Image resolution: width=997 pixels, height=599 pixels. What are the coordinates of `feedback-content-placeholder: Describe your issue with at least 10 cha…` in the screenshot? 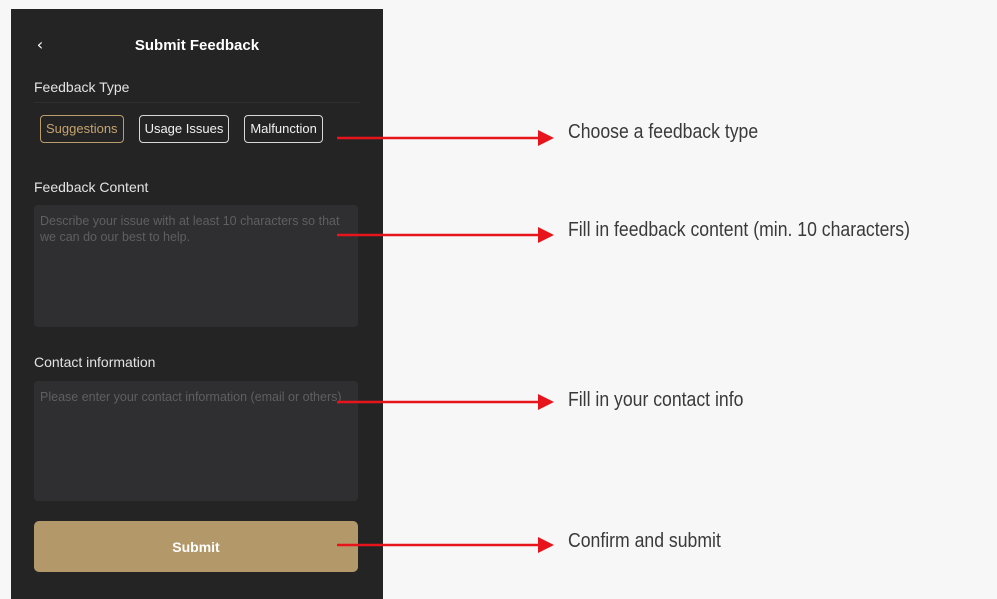 It's located at (190, 229).